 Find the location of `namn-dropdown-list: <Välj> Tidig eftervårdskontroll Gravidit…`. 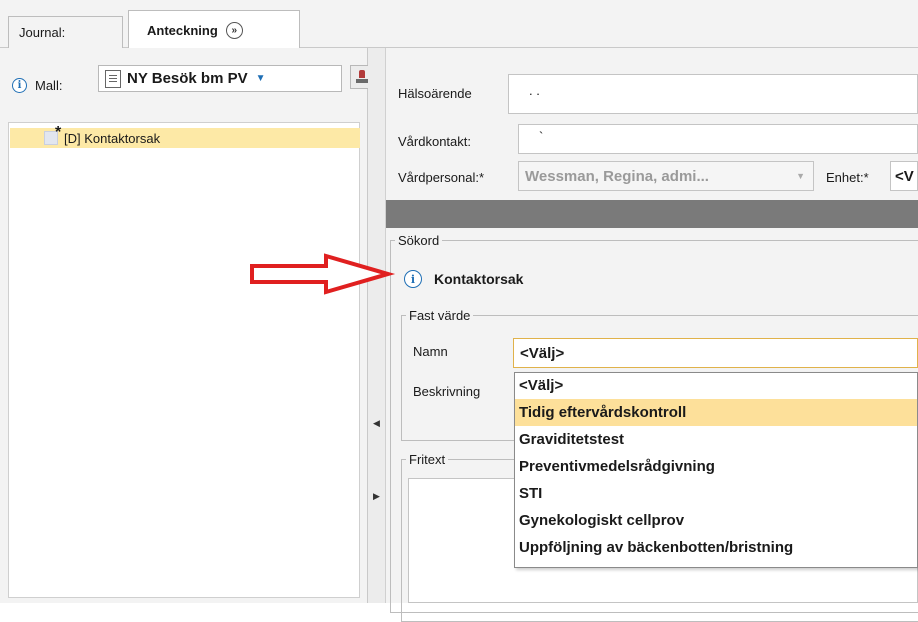

namn-dropdown-list: <Välj> Tidig eftervårdskontroll Gravidit… is located at coordinates (716, 470).